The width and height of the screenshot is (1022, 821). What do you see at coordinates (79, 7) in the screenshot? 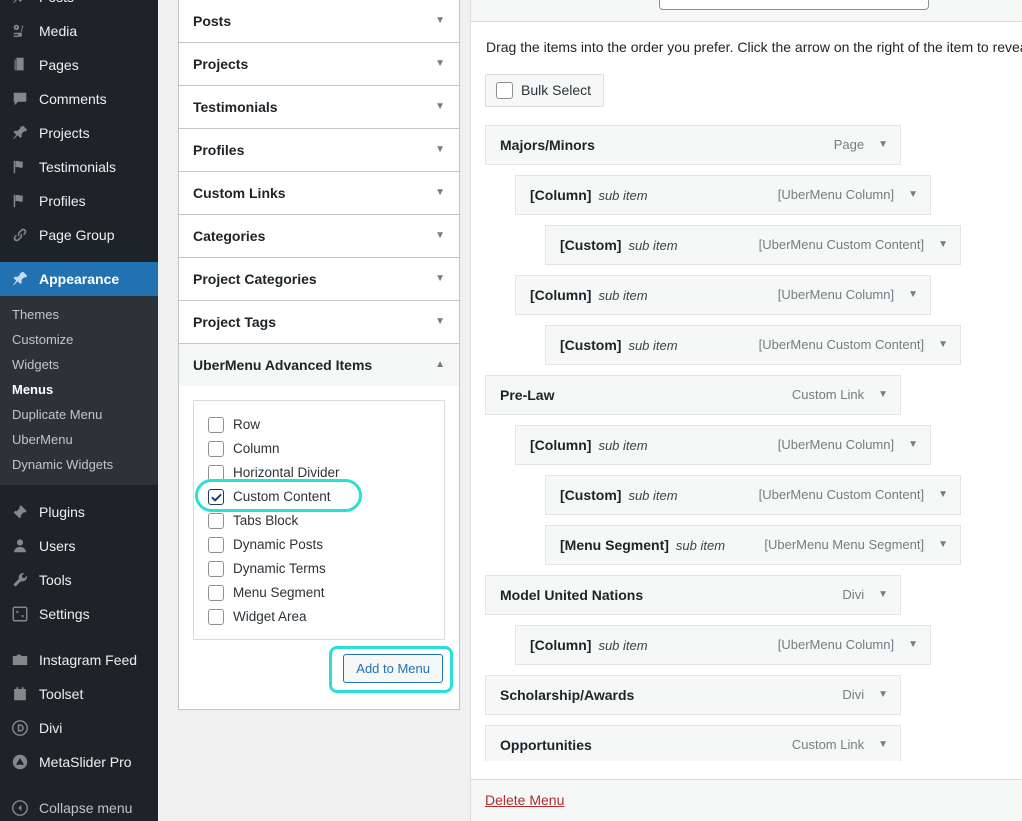
I see `sidebar-item-posts: Posts` at bounding box center [79, 7].